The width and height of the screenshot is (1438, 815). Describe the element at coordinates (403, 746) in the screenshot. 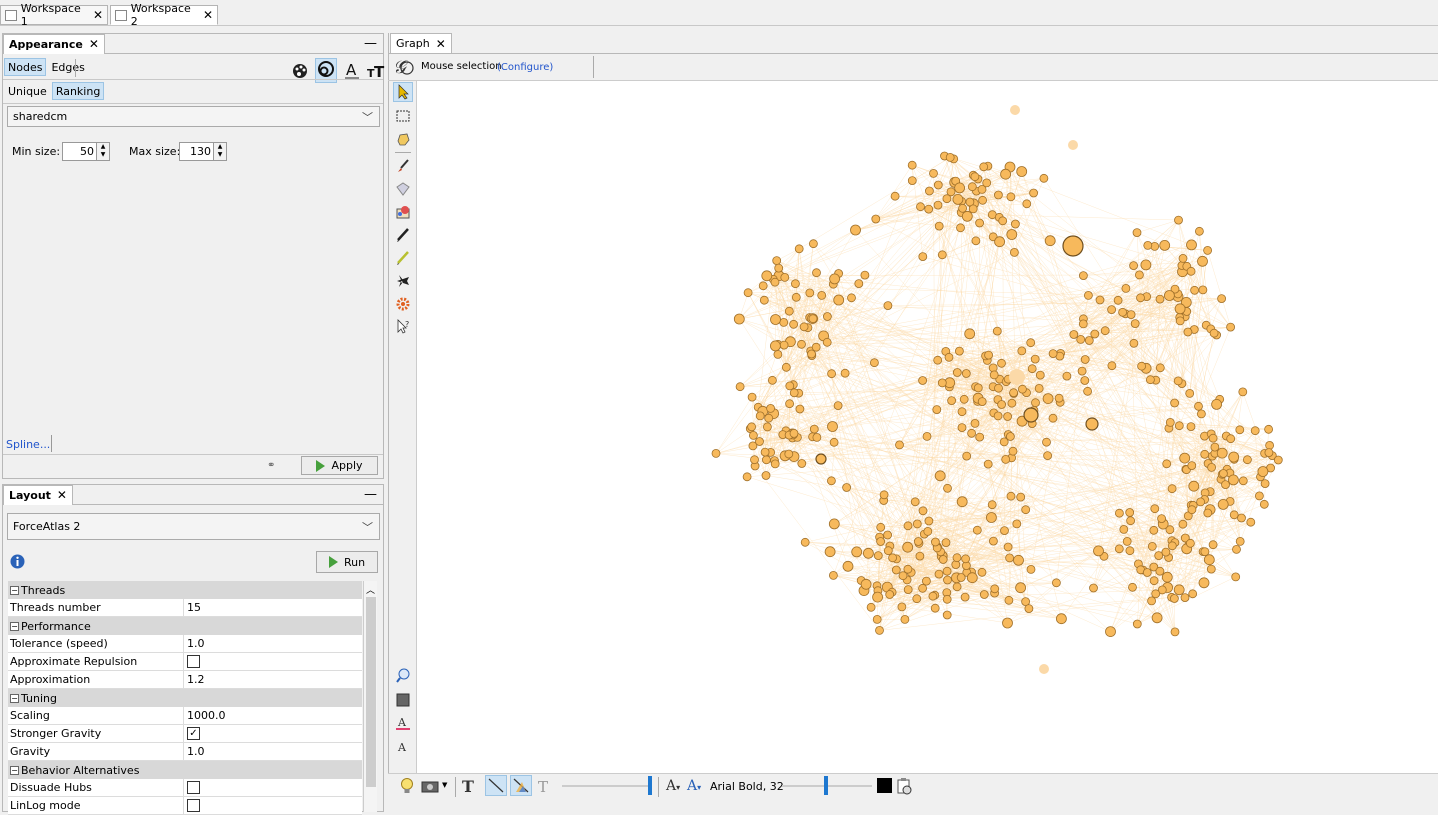

I see `label-size-icon: A` at that location.